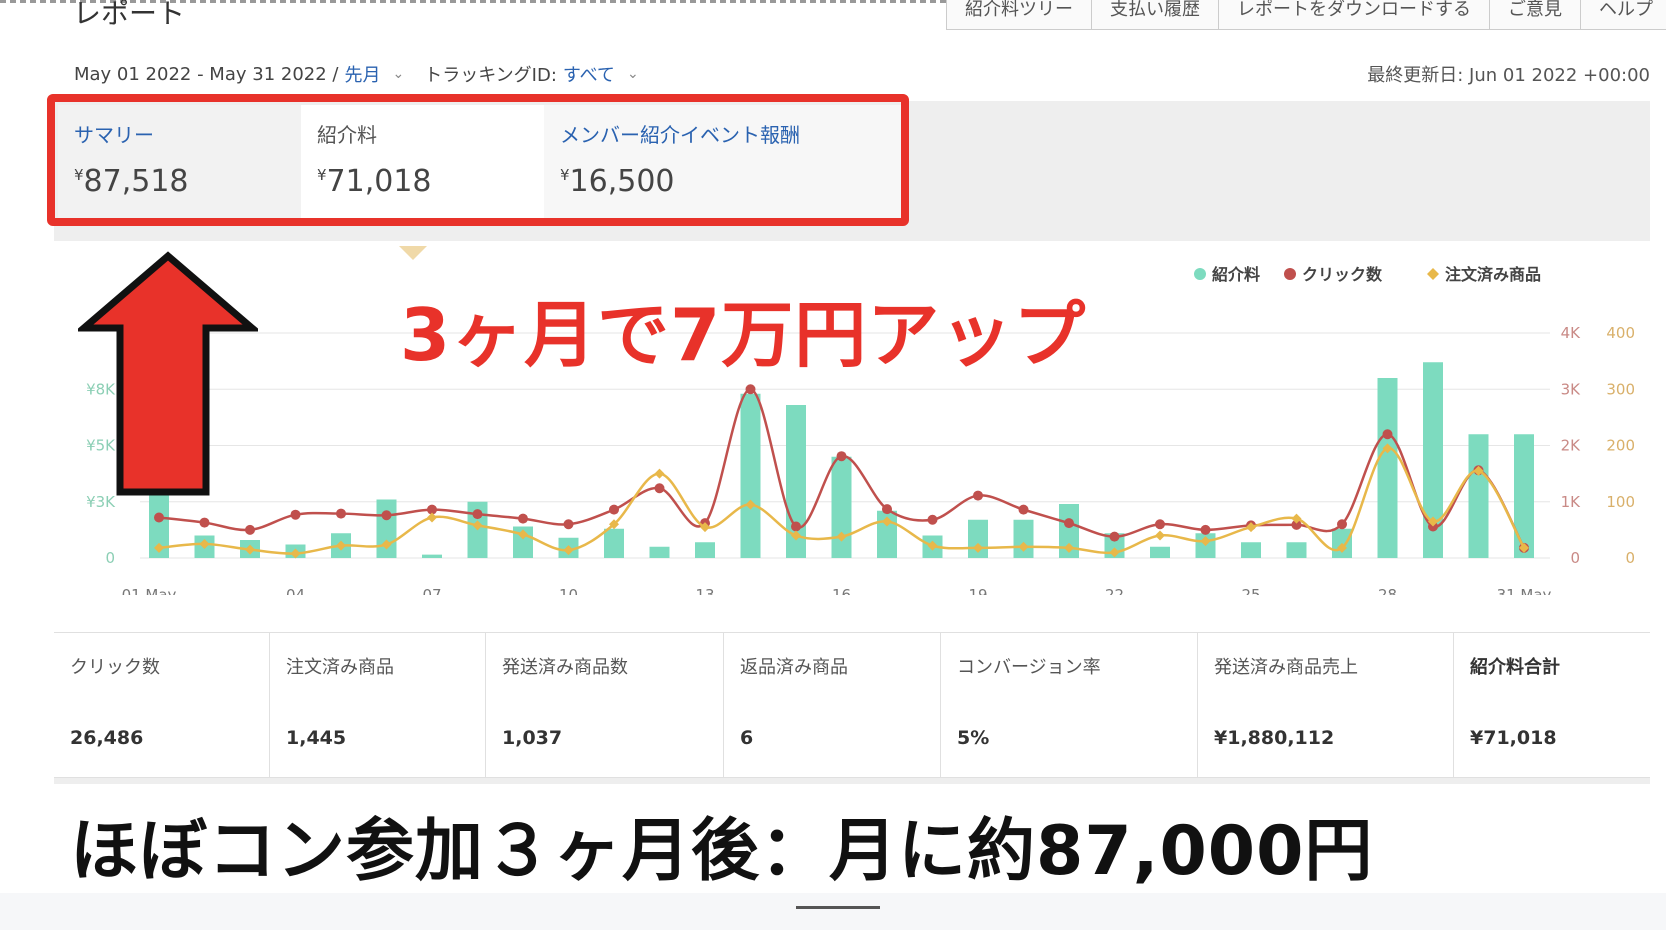 The height and width of the screenshot is (930, 1666). What do you see at coordinates (1571, 446) in the screenshot?
I see `y-right-tick-clicks: 2K` at bounding box center [1571, 446].